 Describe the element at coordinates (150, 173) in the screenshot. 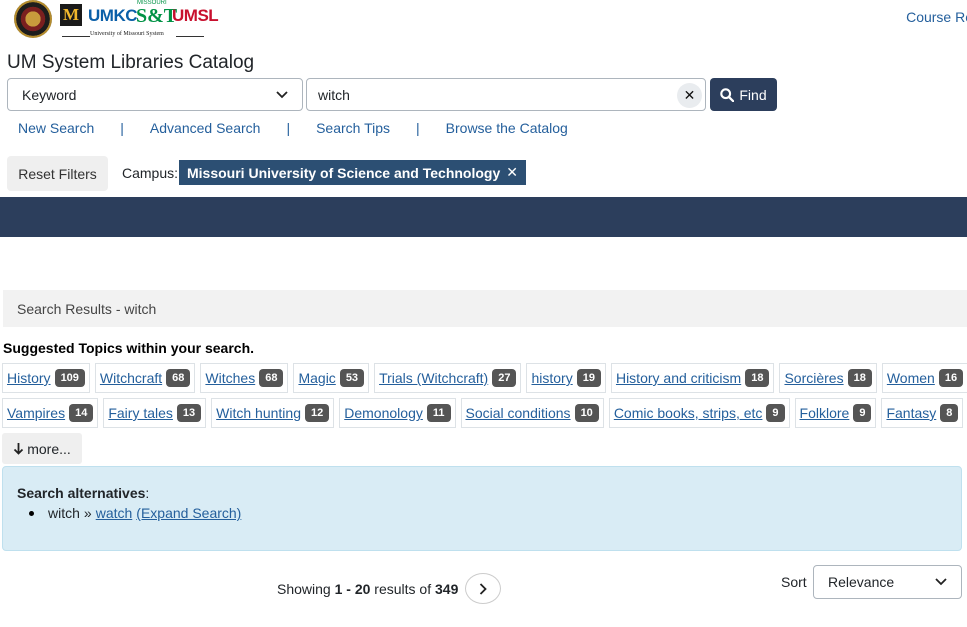

I see `campus-filter-label: Campus:` at that location.